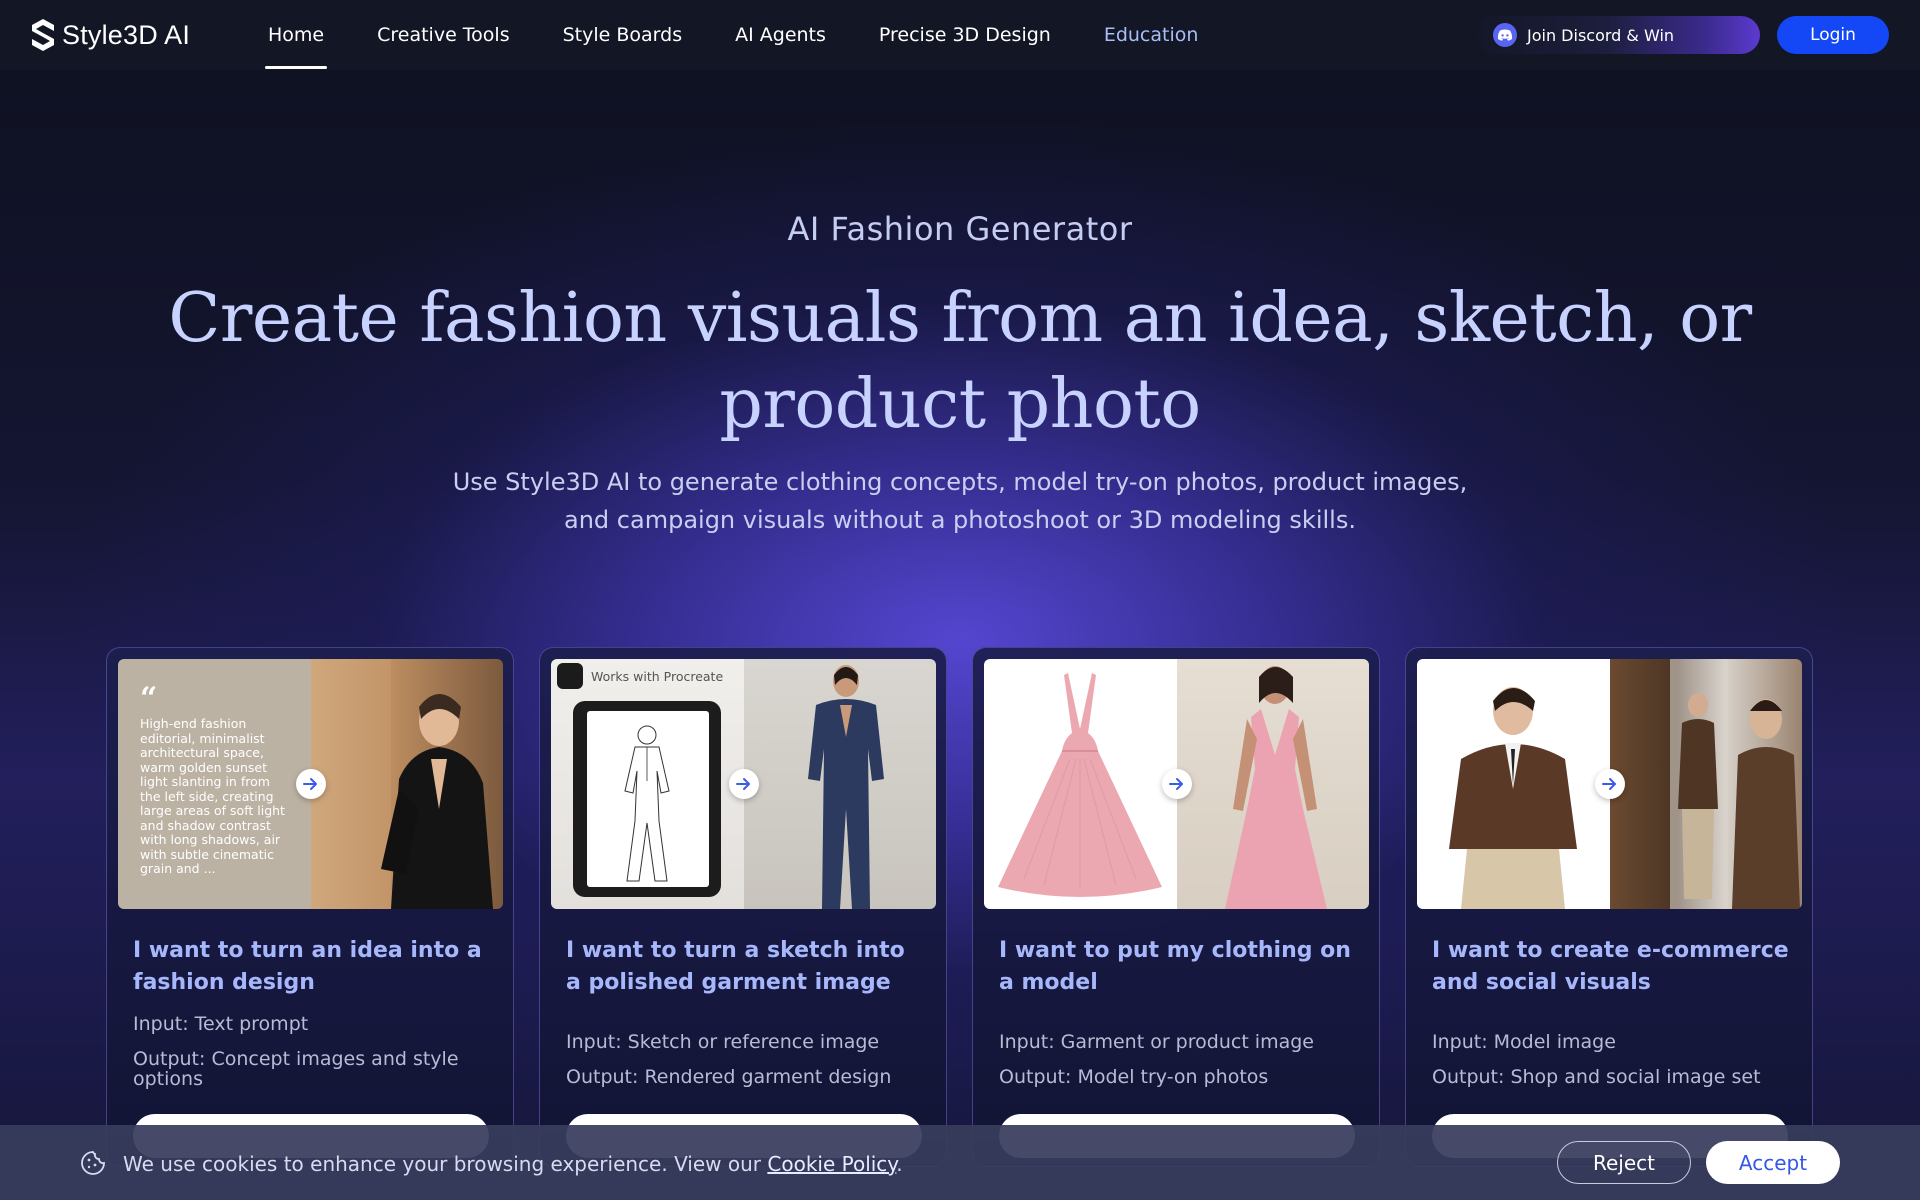 The width and height of the screenshot is (1920, 1200). What do you see at coordinates (623, 35) in the screenshot?
I see `nav-link-style-boards: Style Boards` at bounding box center [623, 35].